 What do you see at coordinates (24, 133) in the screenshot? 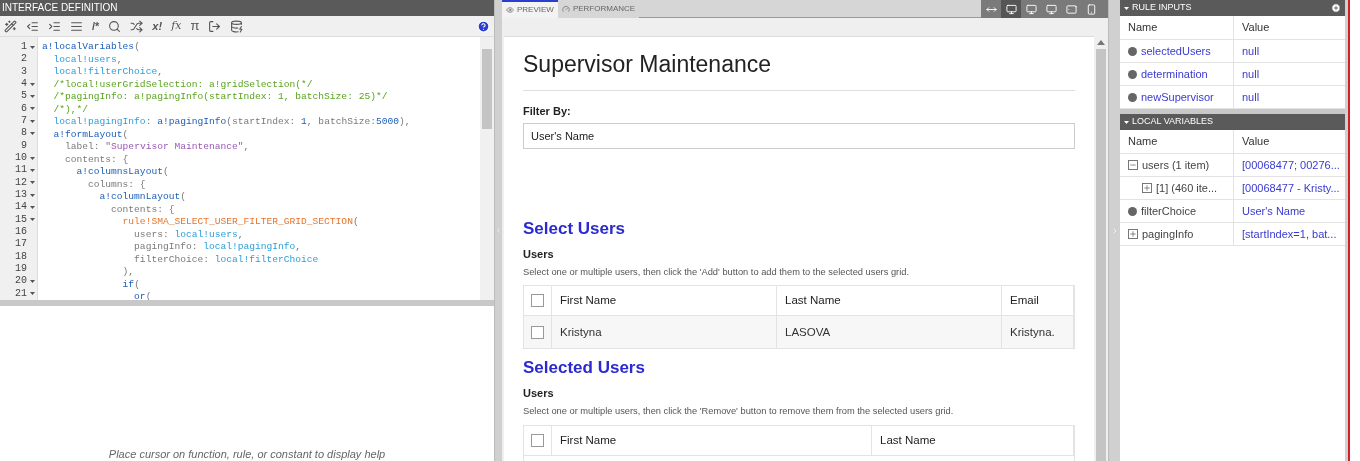
I see `line-number: 8` at bounding box center [24, 133].